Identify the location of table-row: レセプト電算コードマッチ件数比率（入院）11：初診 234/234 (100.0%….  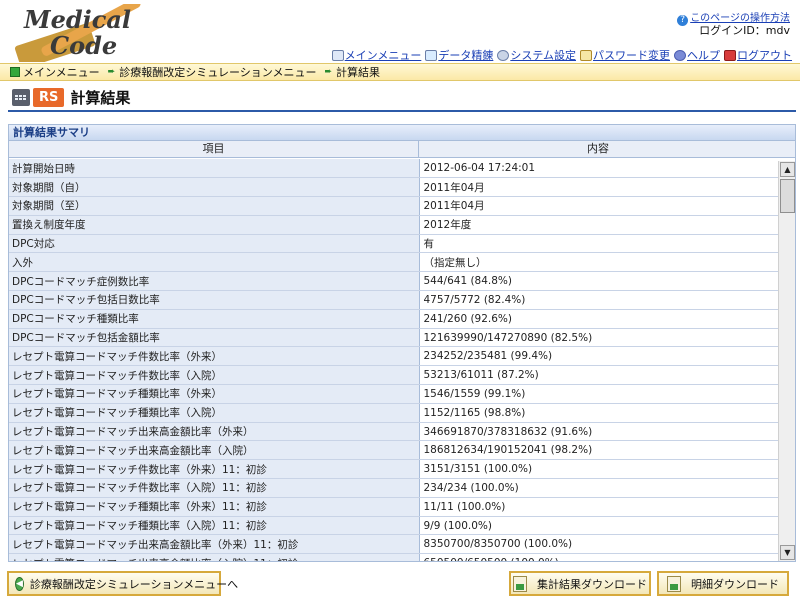
(393, 488).